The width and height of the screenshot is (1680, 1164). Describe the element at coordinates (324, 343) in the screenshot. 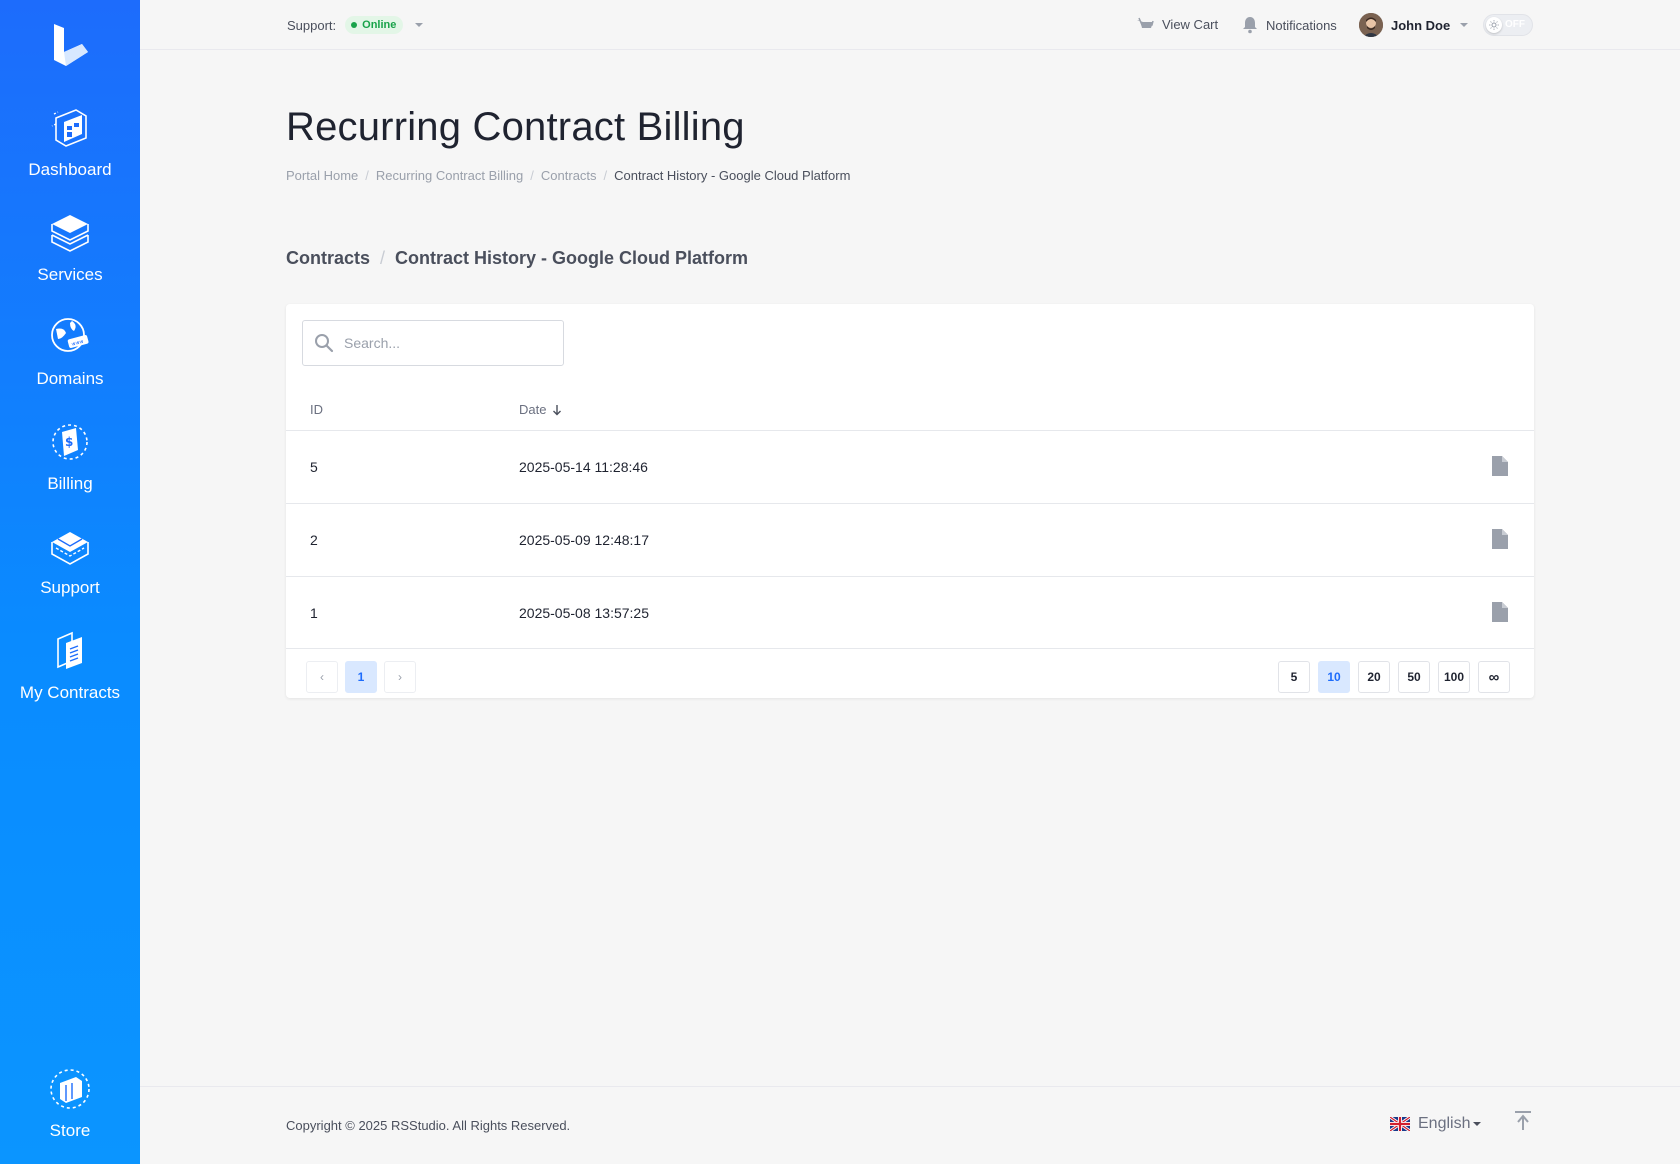

I see `search-icon` at that location.